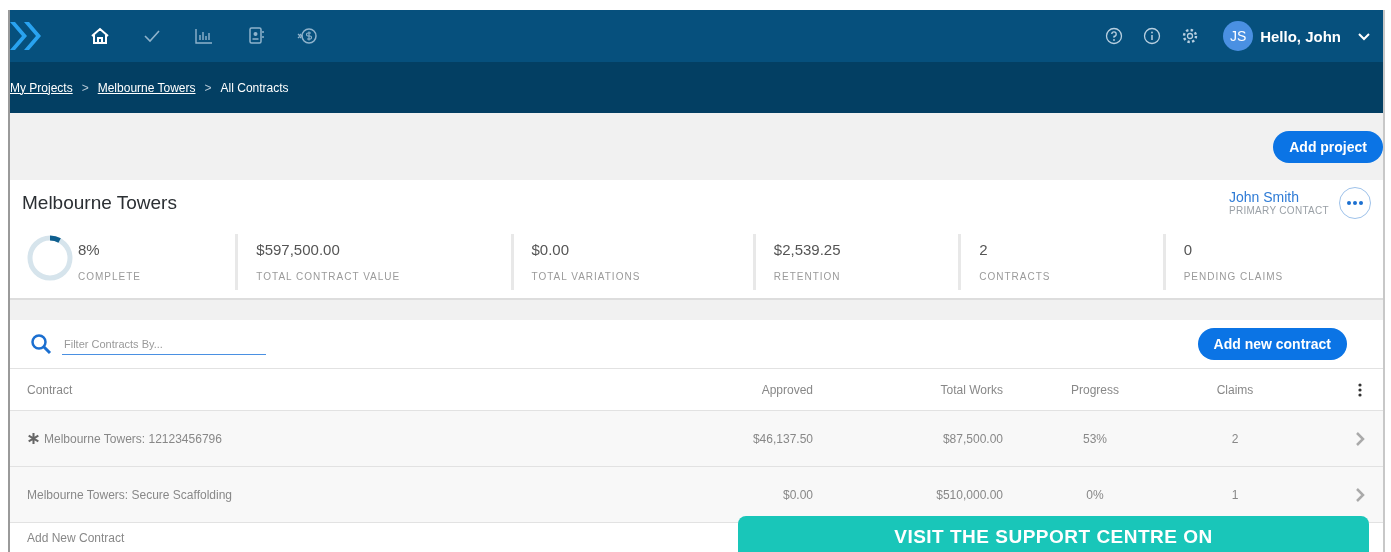 The height and width of the screenshot is (552, 1391). I want to click on stat-label: PENDING CLAIMS, so click(1234, 276).